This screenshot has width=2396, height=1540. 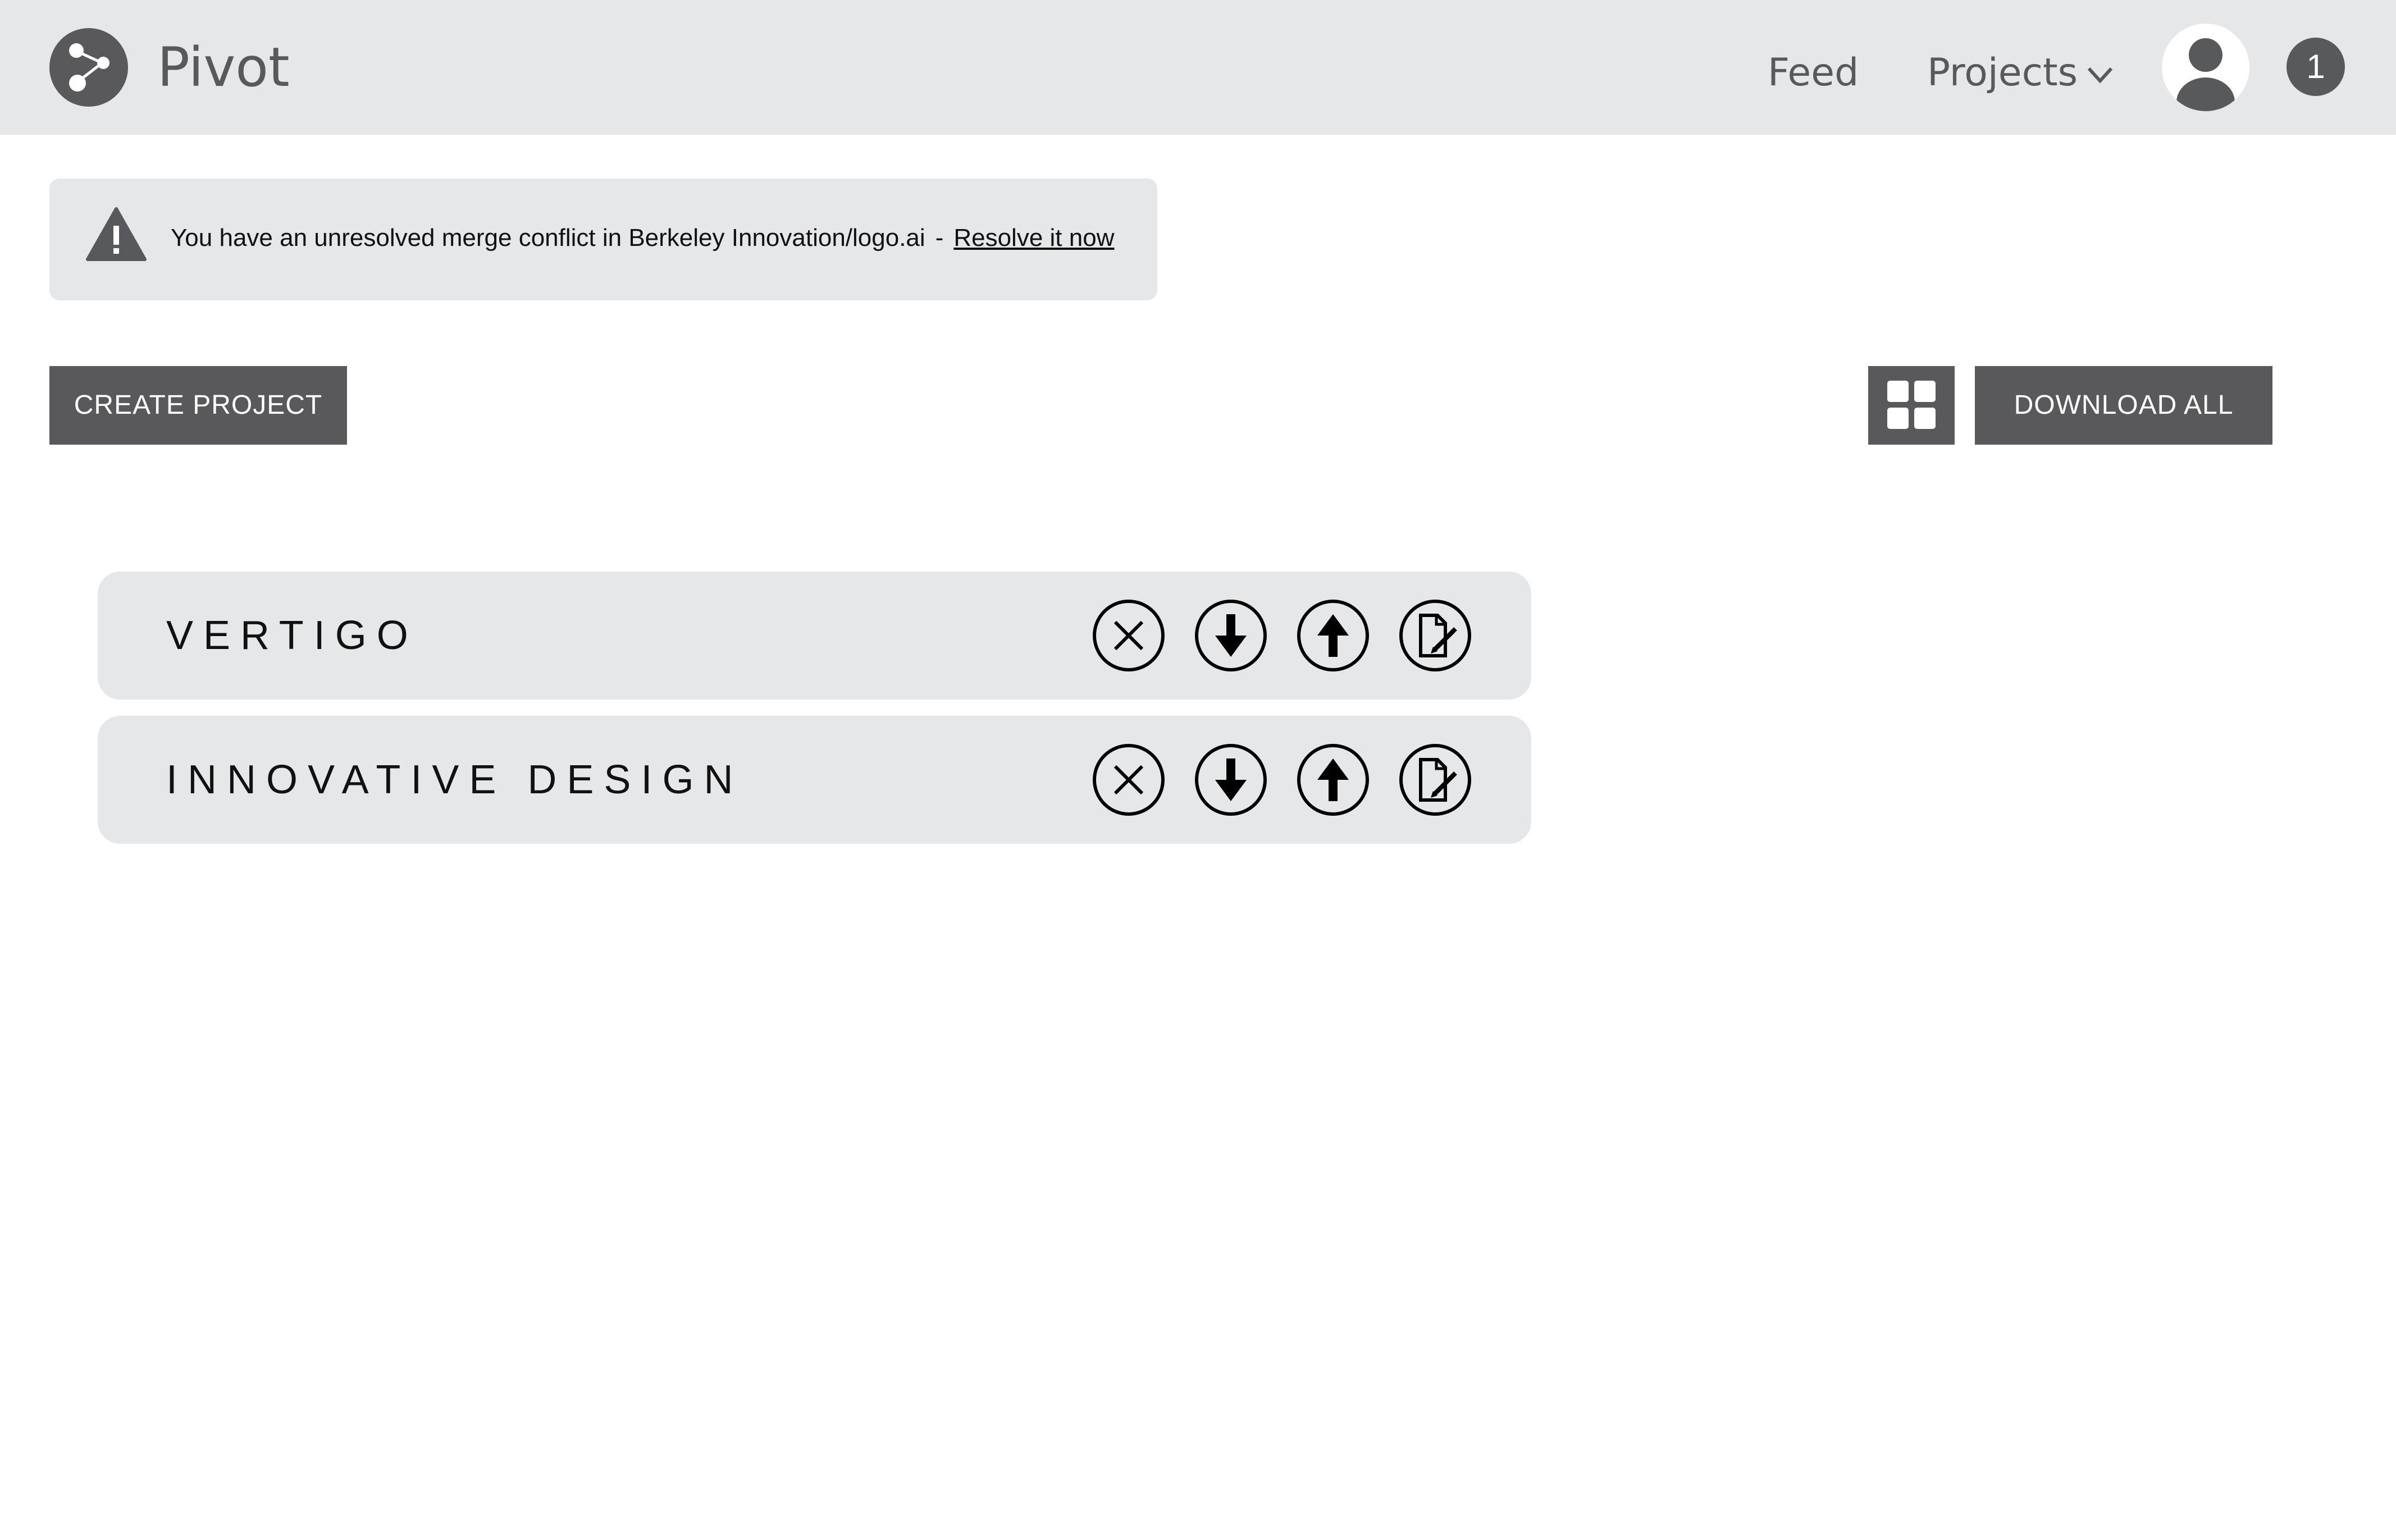 I want to click on grid-view-button, so click(x=1911, y=405).